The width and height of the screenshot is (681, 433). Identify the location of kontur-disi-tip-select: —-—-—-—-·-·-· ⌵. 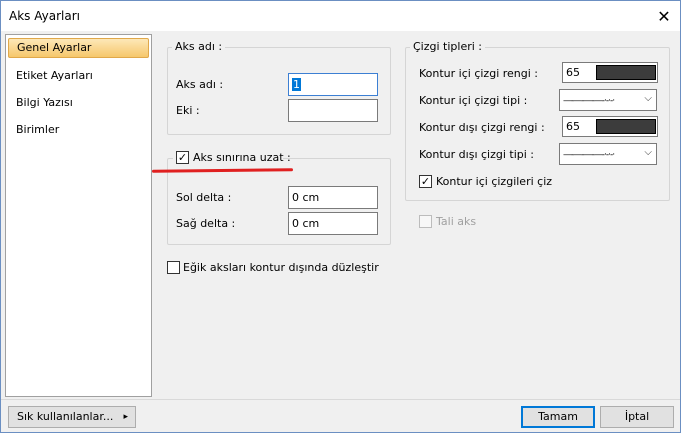
(608, 154).